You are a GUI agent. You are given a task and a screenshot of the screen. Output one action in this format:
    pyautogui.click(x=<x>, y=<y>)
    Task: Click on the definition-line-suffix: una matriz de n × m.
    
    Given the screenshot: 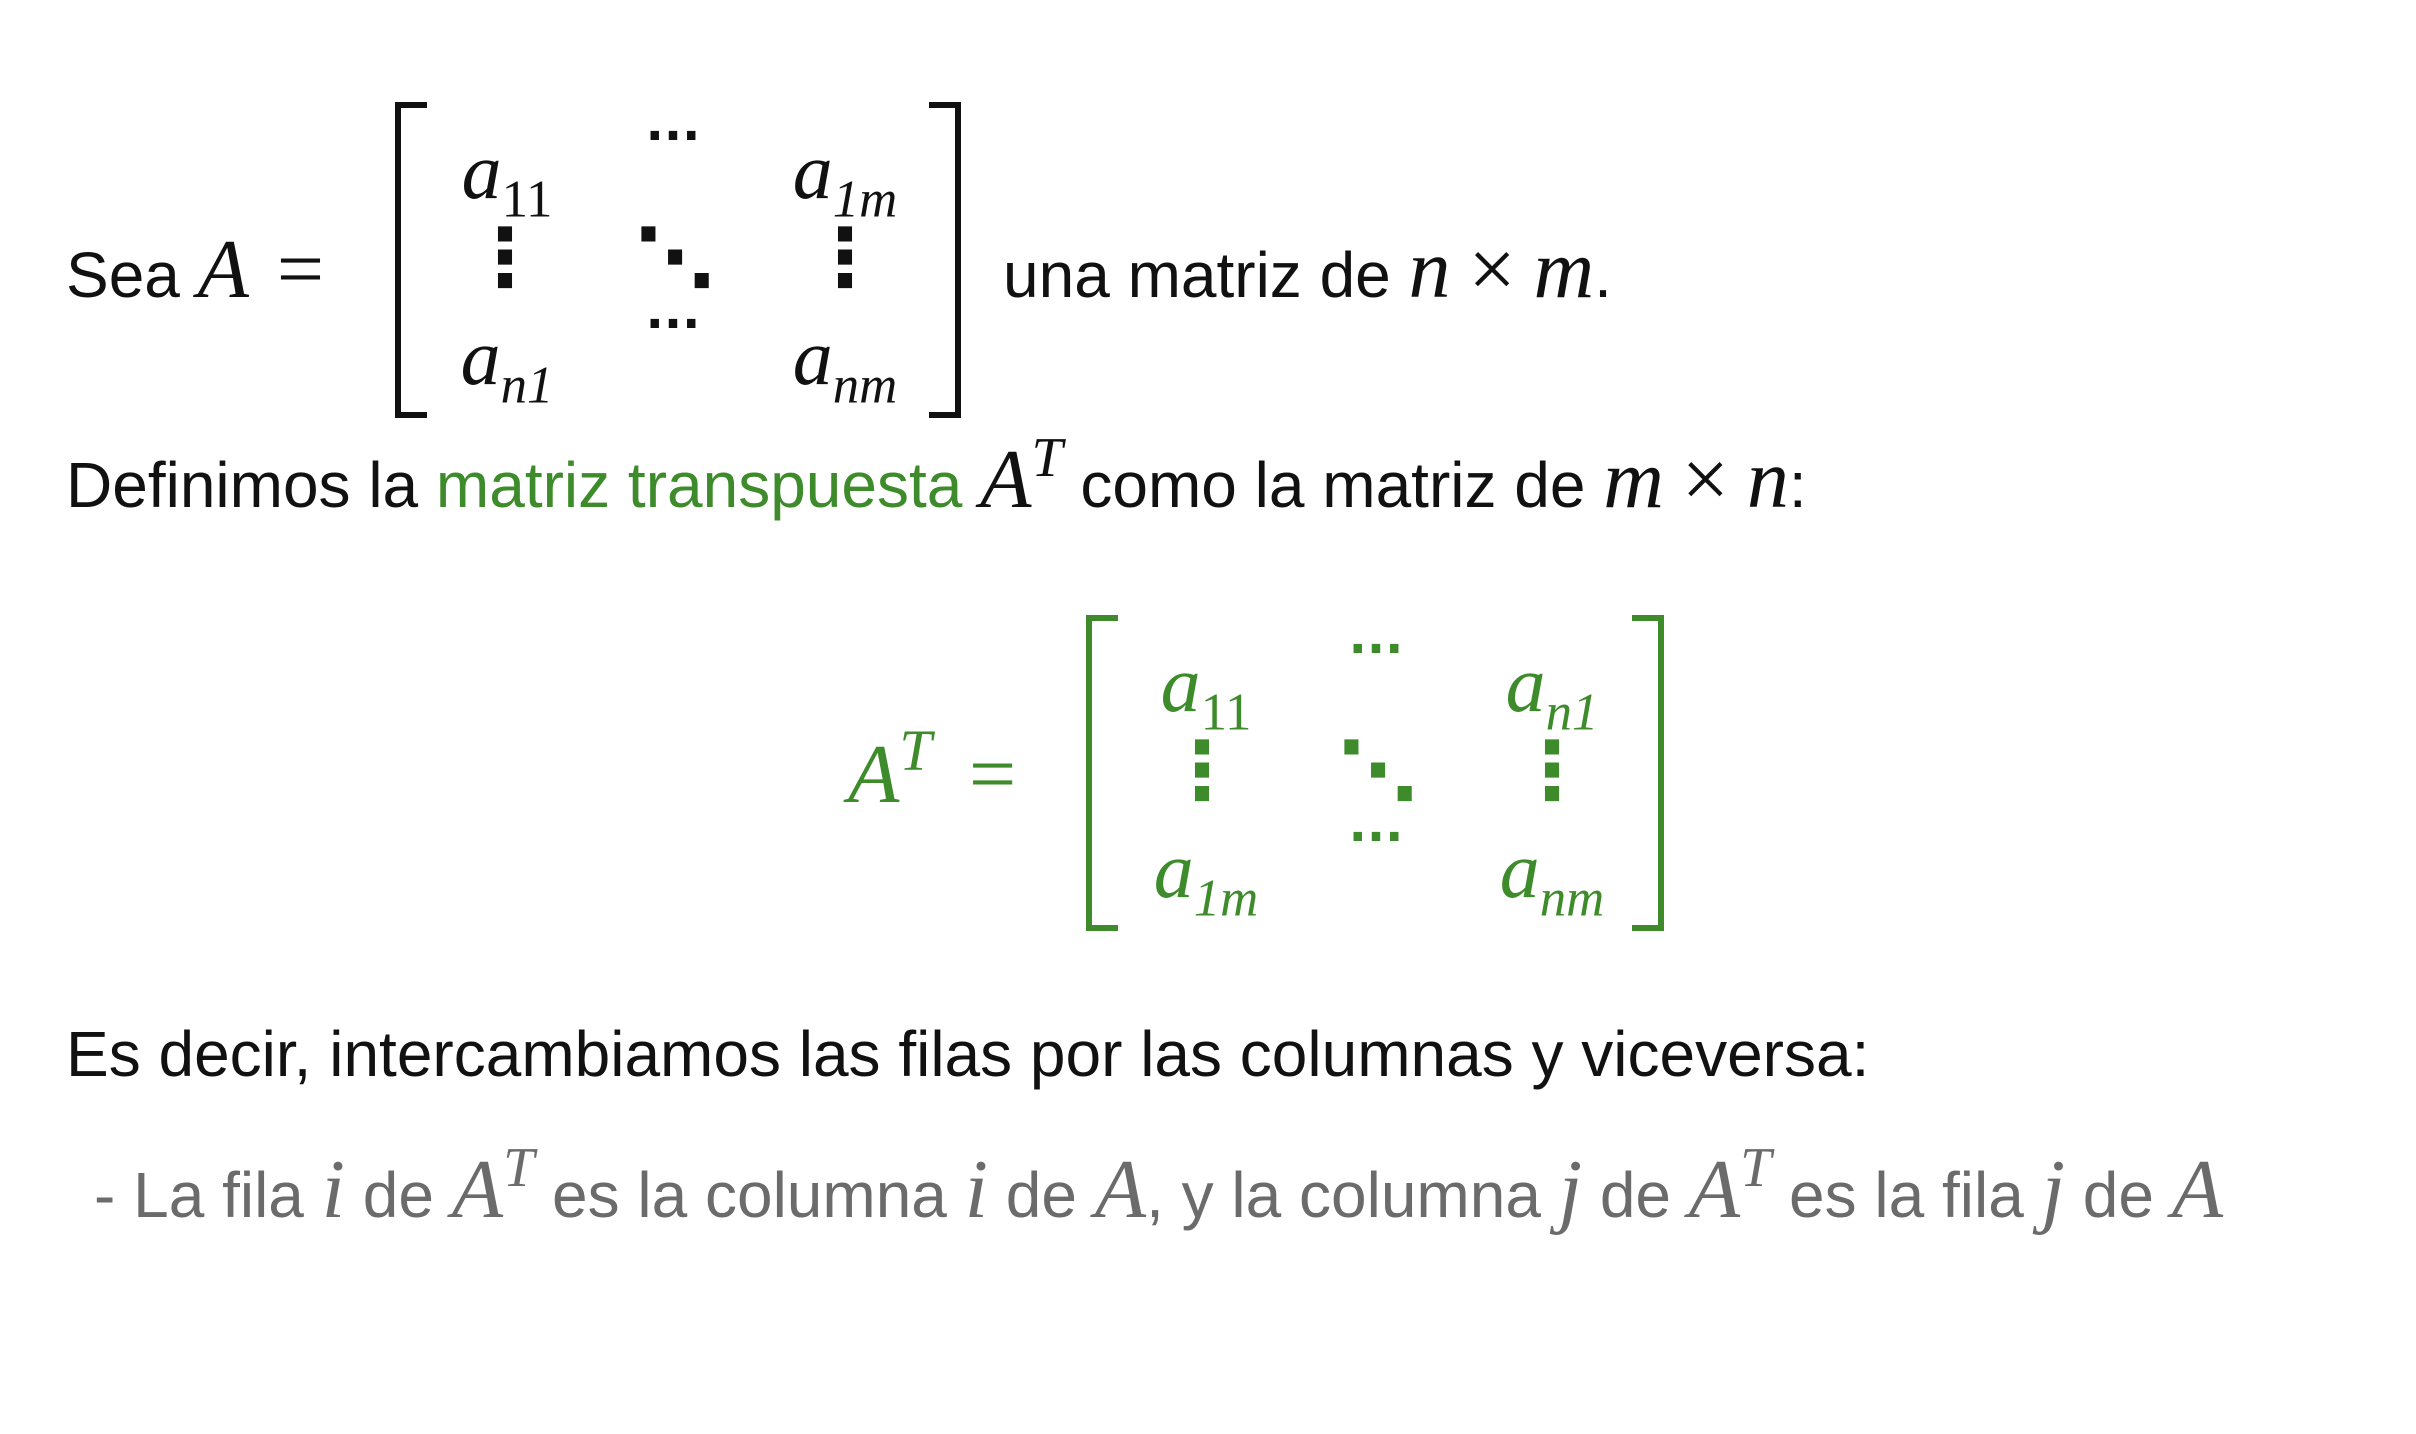 What is the action you would take?
    pyautogui.click(x=1307, y=270)
    